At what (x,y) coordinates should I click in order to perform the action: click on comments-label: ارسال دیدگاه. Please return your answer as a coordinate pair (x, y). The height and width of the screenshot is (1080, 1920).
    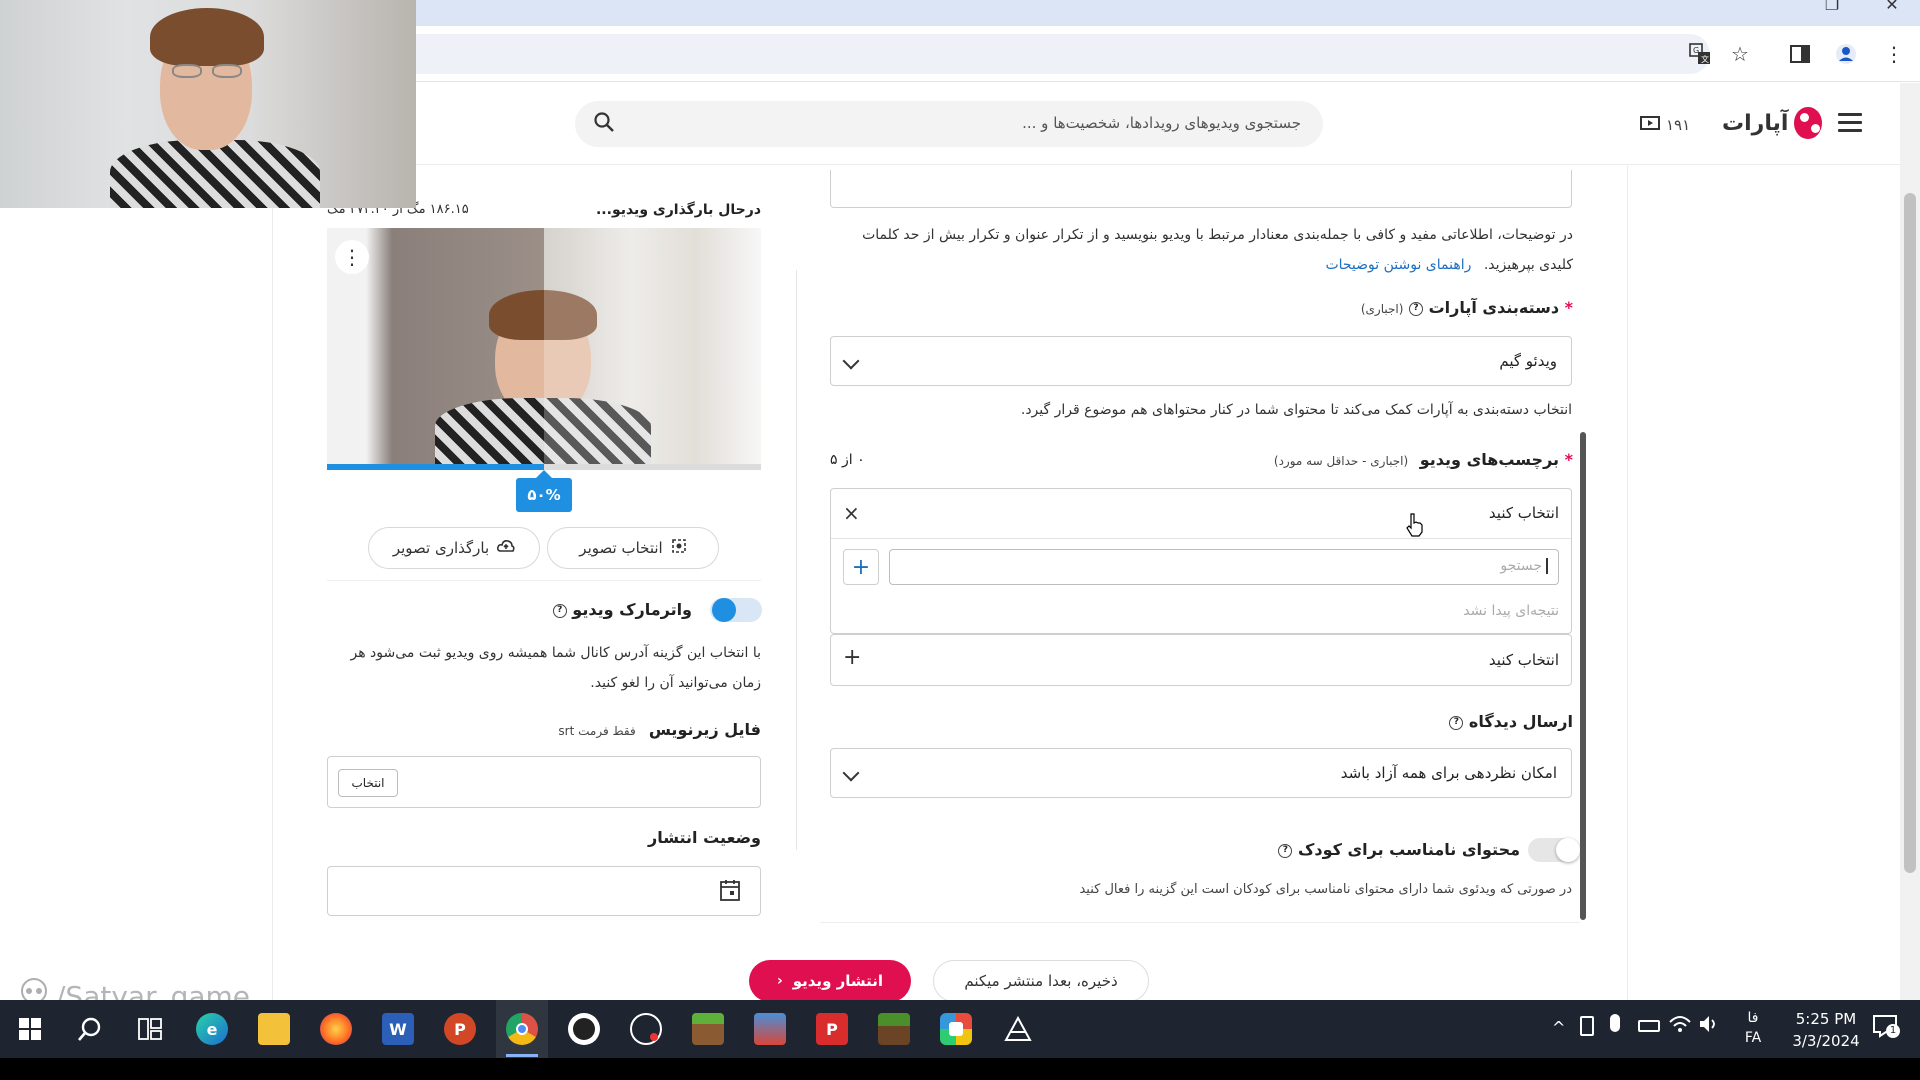
    Looking at the image, I should click on (1520, 721).